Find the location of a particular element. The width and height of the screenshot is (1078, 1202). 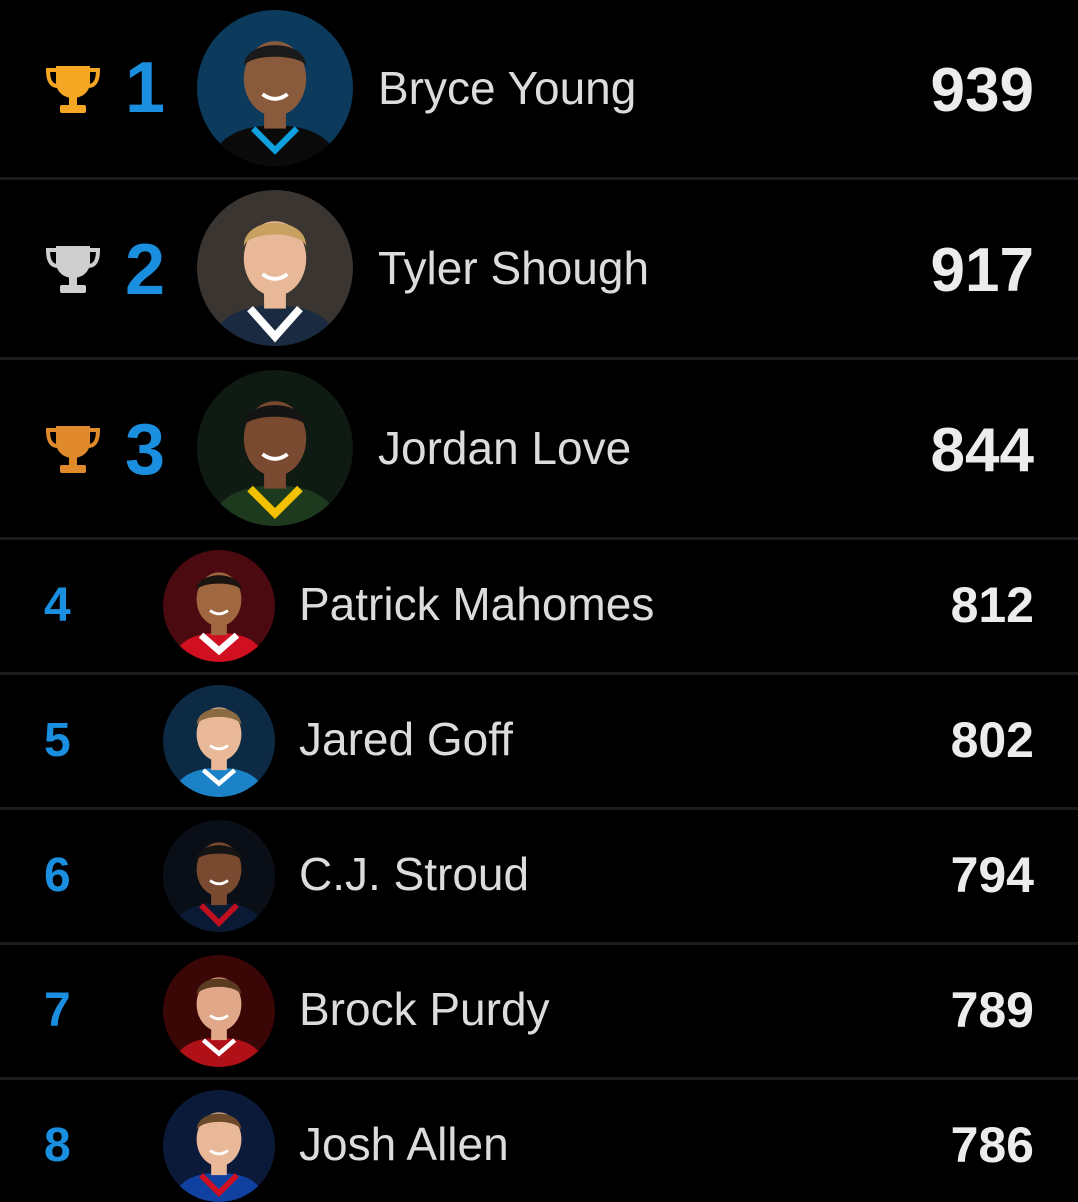

silver-trophy-icon is located at coordinates (73, 269).